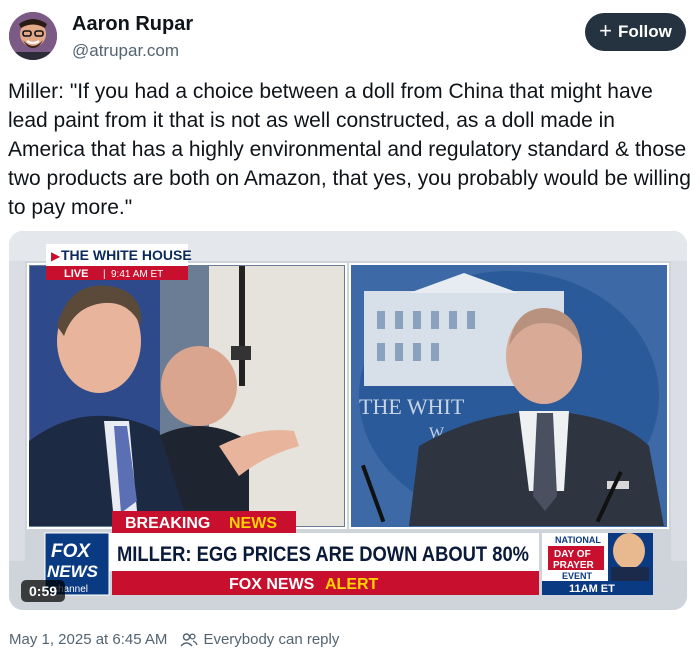 This screenshot has width=700, height=661. What do you see at coordinates (352, 584) in the screenshot?
I see `alert-label-2: ALERT` at bounding box center [352, 584].